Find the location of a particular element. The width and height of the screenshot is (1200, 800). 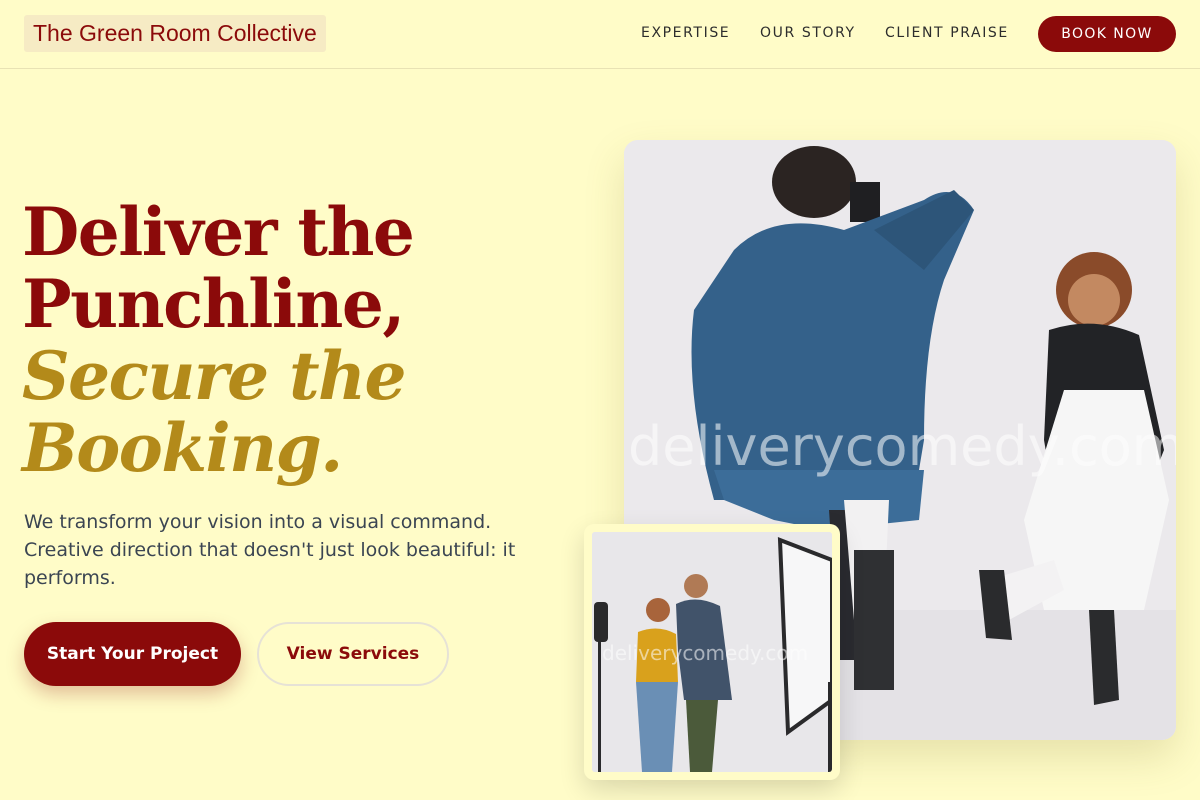

inset-photo-photographer-and-client: deliverycomedy.com is located at coordinates (712, 652).